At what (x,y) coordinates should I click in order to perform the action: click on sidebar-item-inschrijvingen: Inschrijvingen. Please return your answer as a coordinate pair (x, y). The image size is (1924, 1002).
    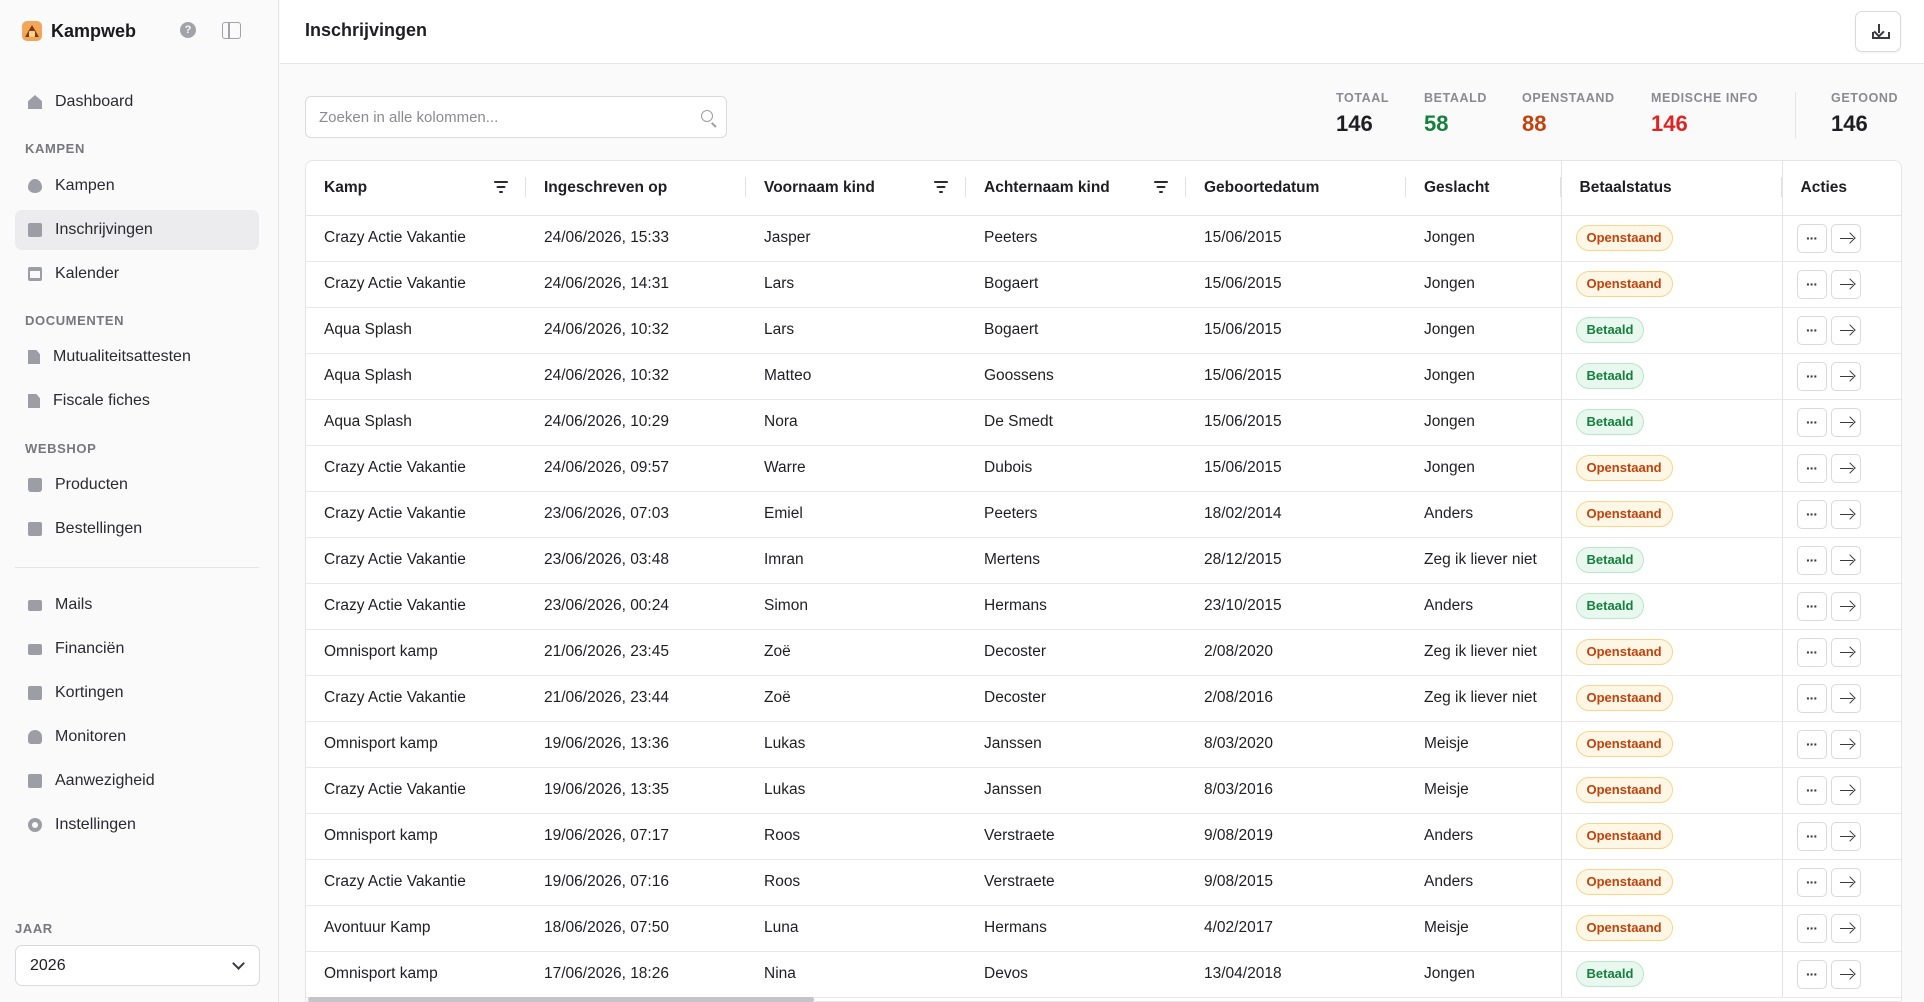
    Looking at the image, I should click on (137, 230).